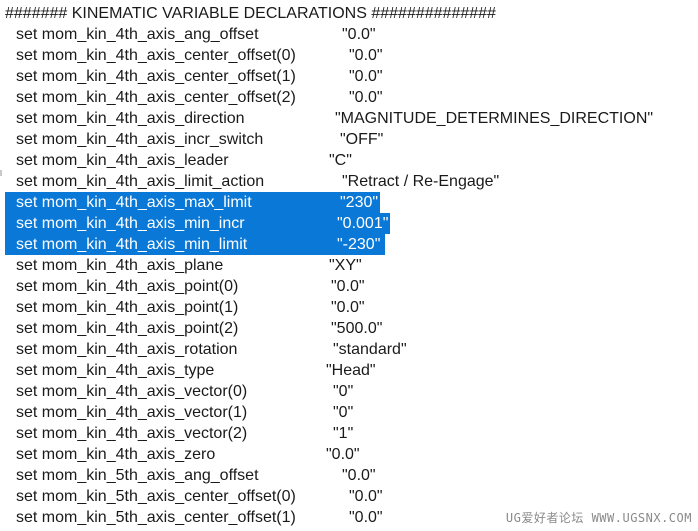 Image resolution: width=698 pixels, height=531 pixels. What do you see at coordinates (132, 244) in the screenshot?
I see `variable-declaration: set mom_kin_4th_axis_min_limit` at bounding box center [132, 244].